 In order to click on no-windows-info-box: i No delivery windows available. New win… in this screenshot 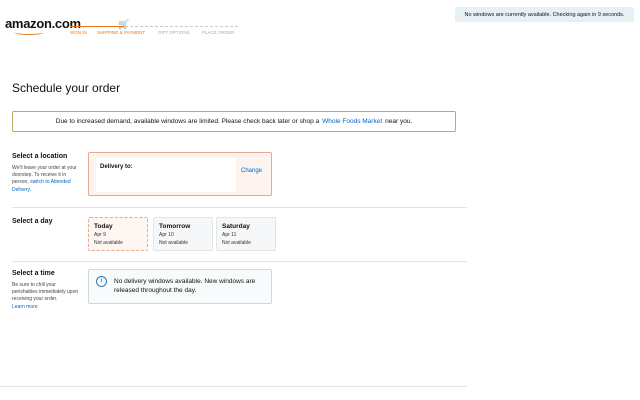, I will do `click(180, 286)`.